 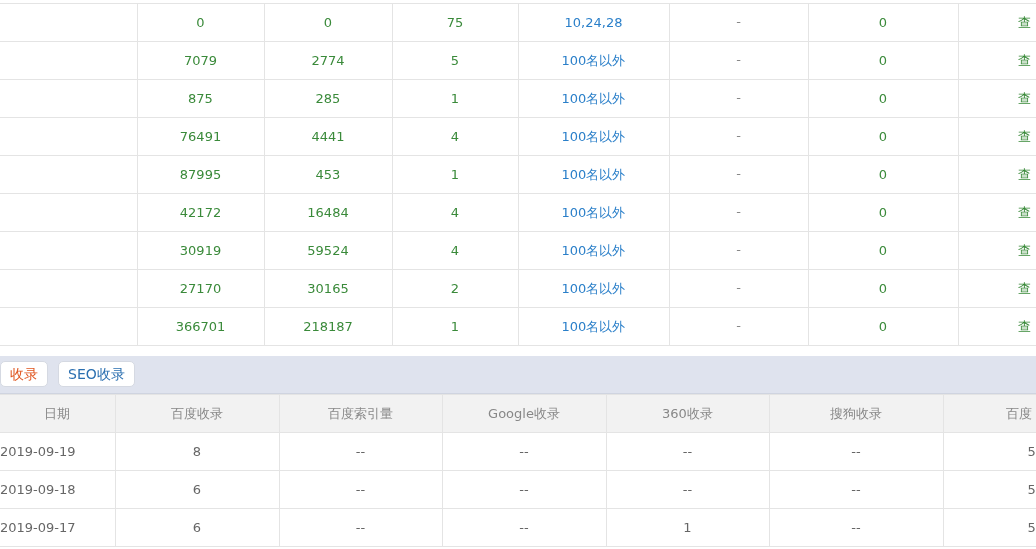 What do you see at coordinates (328, 288) in the screenshot?
I see `table-cell: 30165` at bounding box center [328, 288].